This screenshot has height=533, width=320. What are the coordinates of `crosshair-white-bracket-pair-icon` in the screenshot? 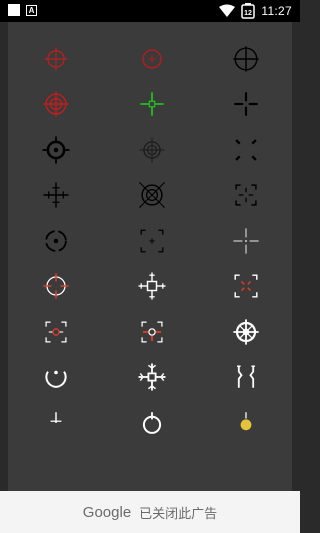 It's located at (246, 377).